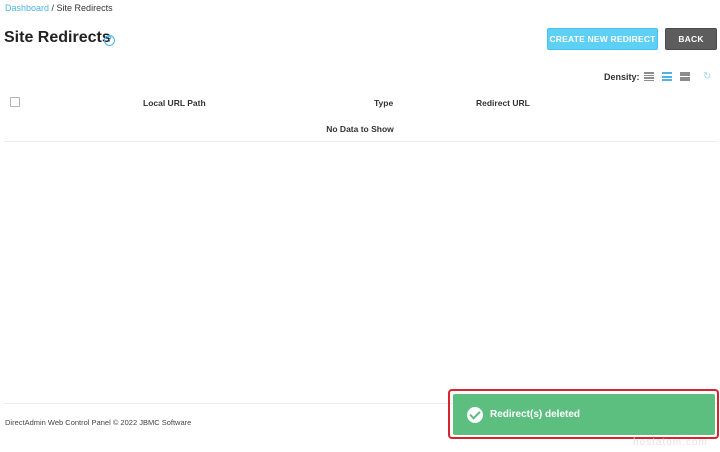 The height and width of the screenshot is (452, 720). I want to click on column-header-type: Type, so click(383, 103).